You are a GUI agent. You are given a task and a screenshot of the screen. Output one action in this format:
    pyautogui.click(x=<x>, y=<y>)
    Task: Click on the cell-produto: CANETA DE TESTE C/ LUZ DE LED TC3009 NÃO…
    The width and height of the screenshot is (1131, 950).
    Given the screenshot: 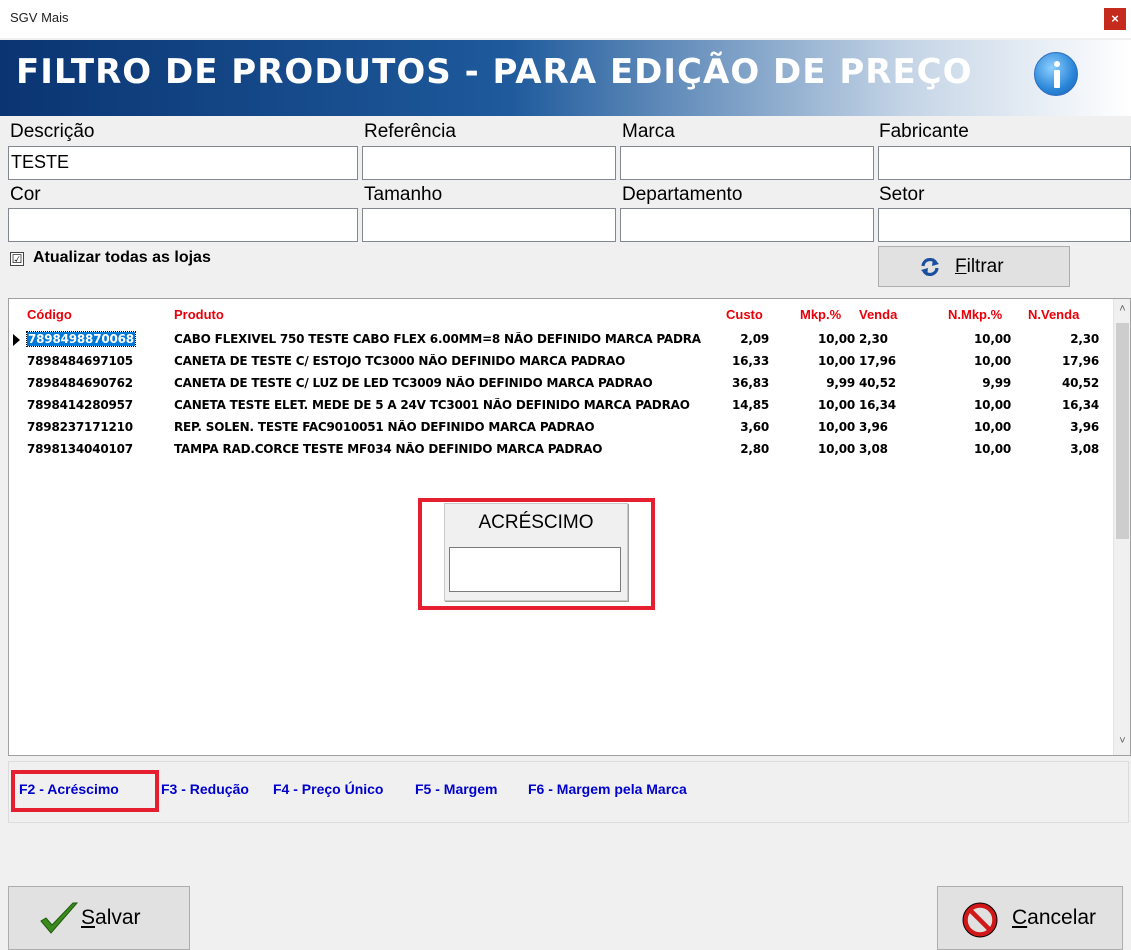 What is the action you would take?
    pyautogui.click(x=437, y=383)
    